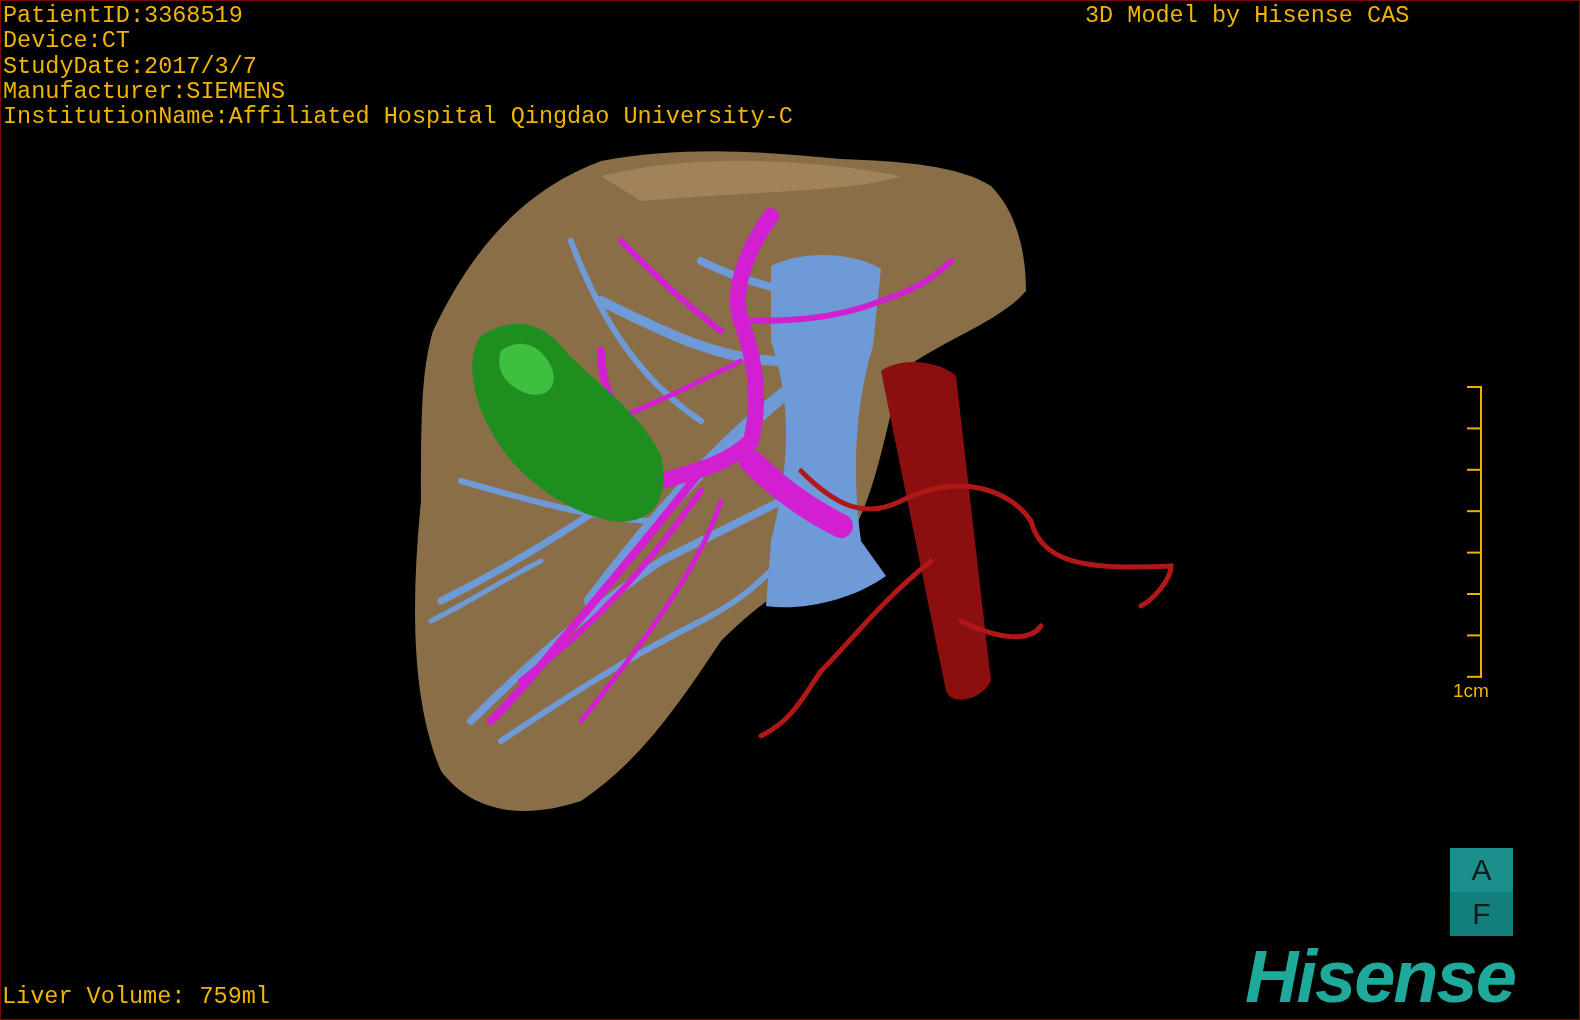 The image size is (1580, 1020). What do you see at coordinates (1380, 977) in the screenshot?
I see `brand-logo: Hisense` at bounding box center [1380, 977].